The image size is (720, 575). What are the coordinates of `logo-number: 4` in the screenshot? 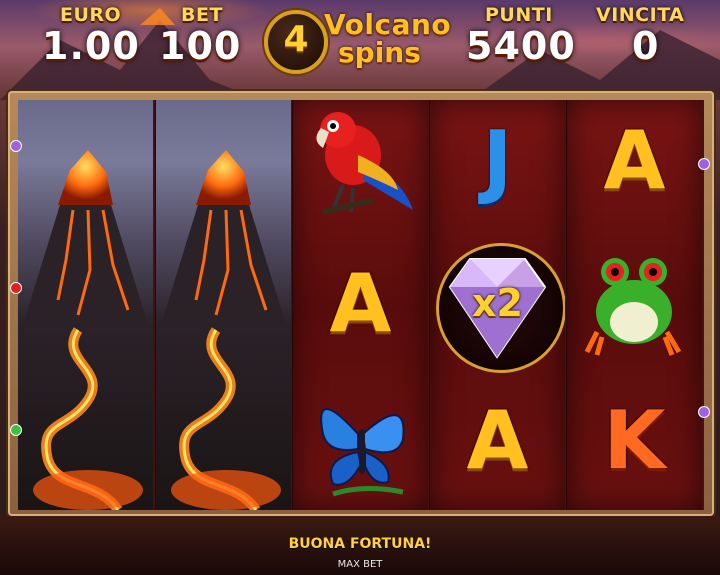 It's located at (296, 39).